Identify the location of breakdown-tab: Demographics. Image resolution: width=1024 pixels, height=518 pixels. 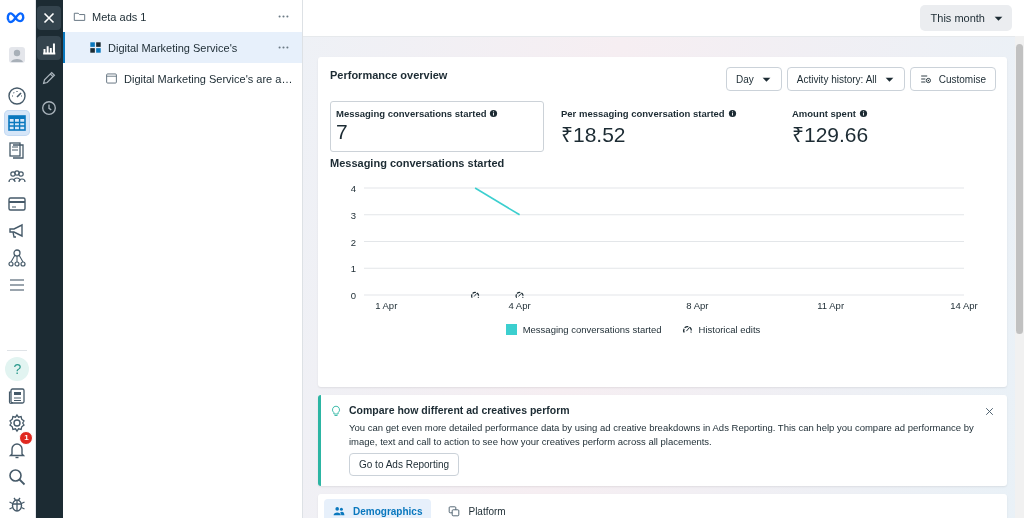
(378, 508).